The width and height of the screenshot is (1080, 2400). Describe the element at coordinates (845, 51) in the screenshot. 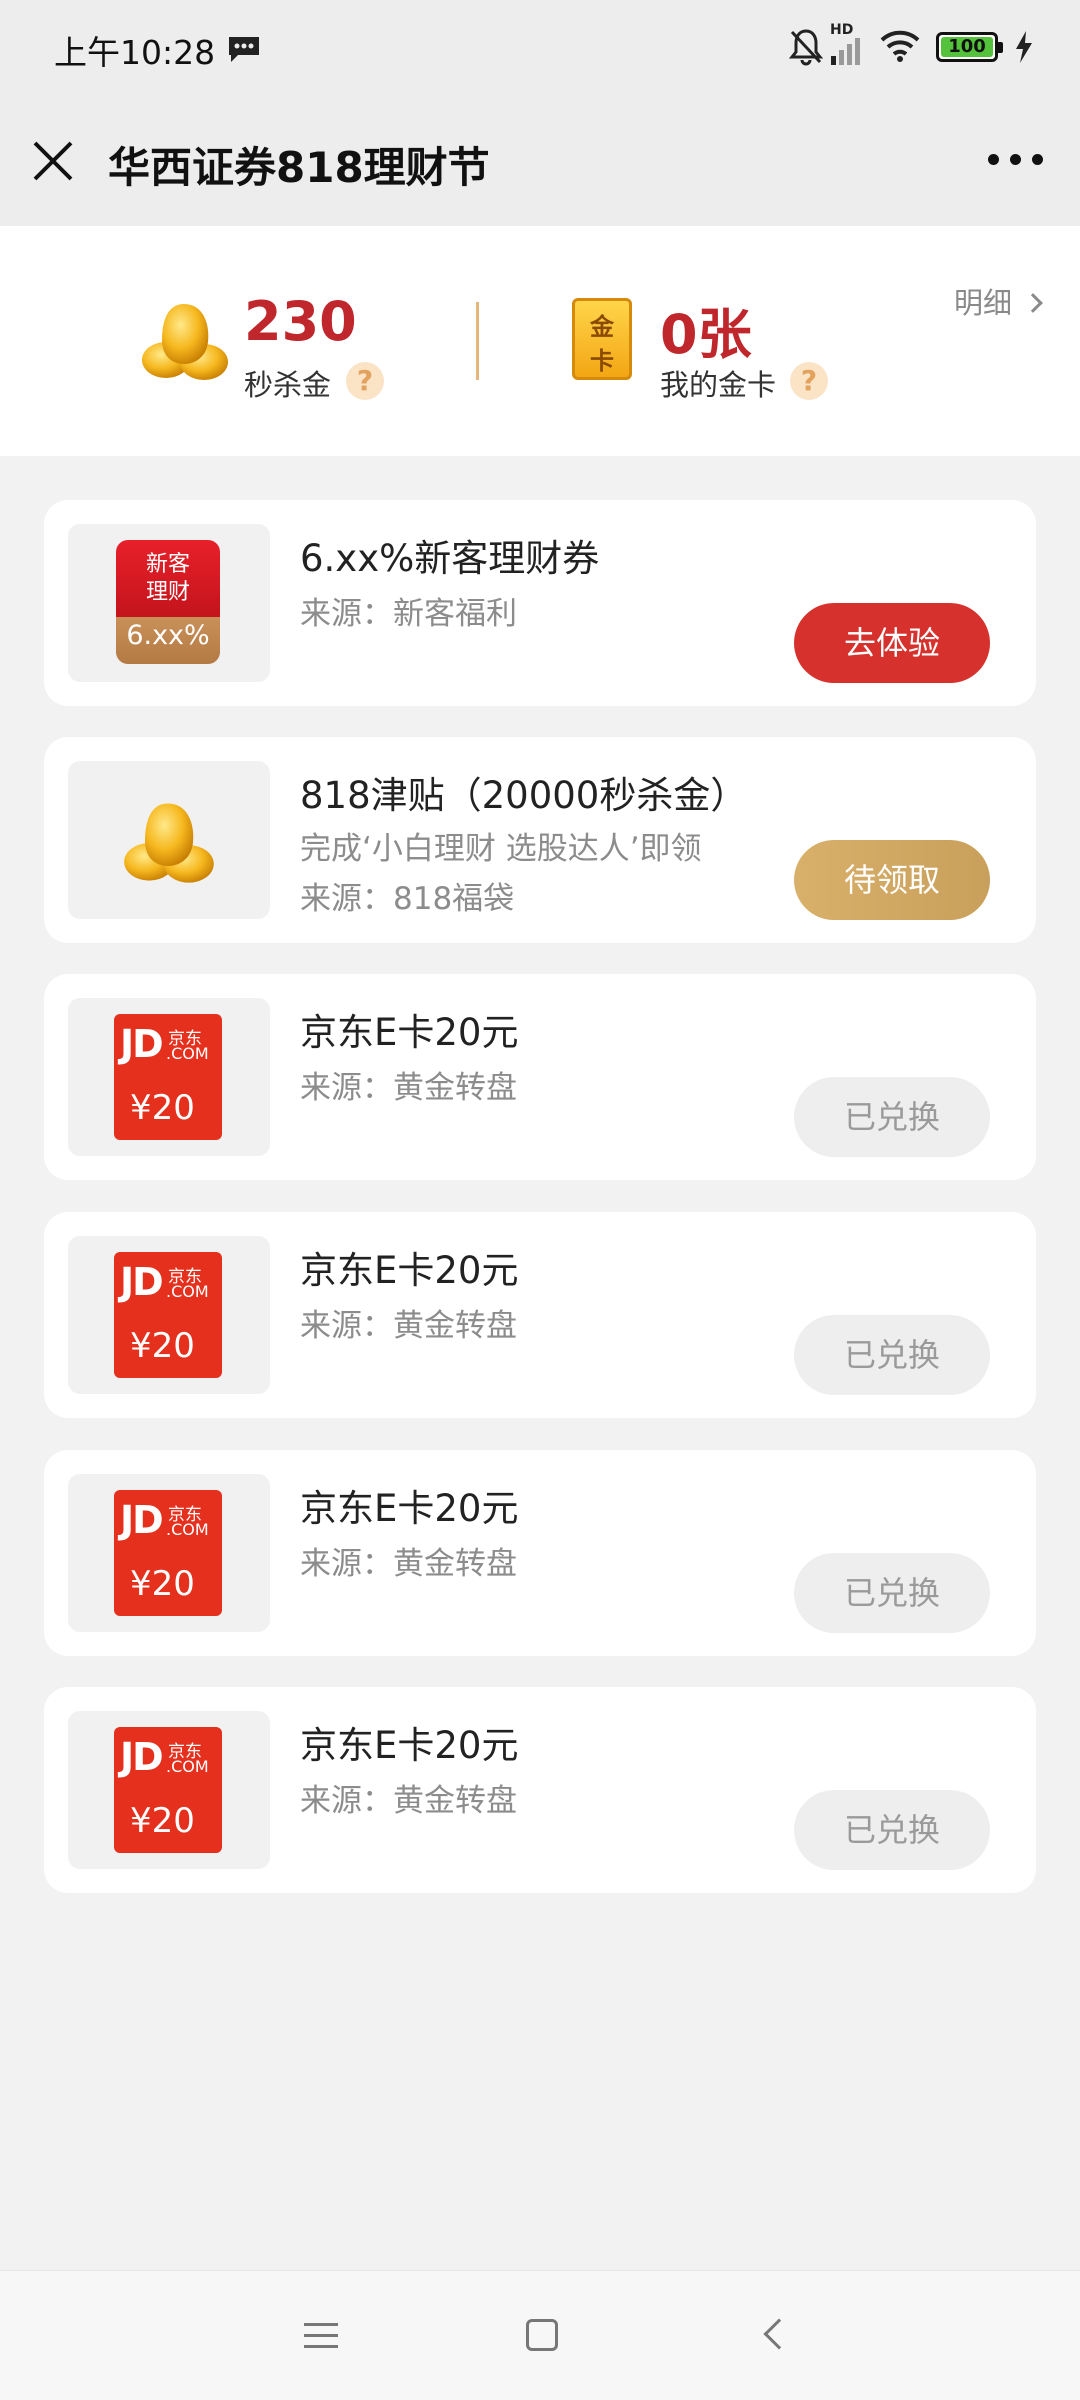

I see `signal-icon` at that location.